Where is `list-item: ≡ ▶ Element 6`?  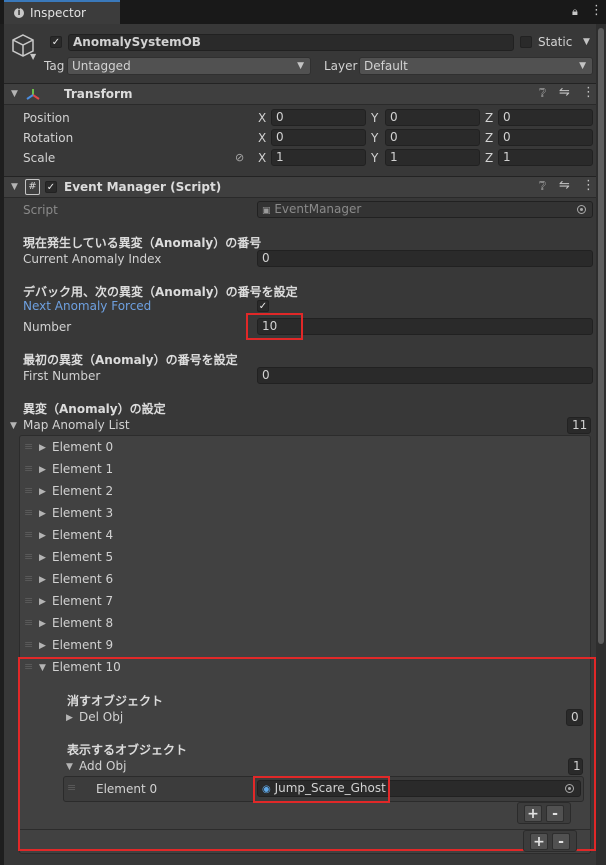
list-item: ≡ ▶ Element 6 is located at coordinates (302, 582).